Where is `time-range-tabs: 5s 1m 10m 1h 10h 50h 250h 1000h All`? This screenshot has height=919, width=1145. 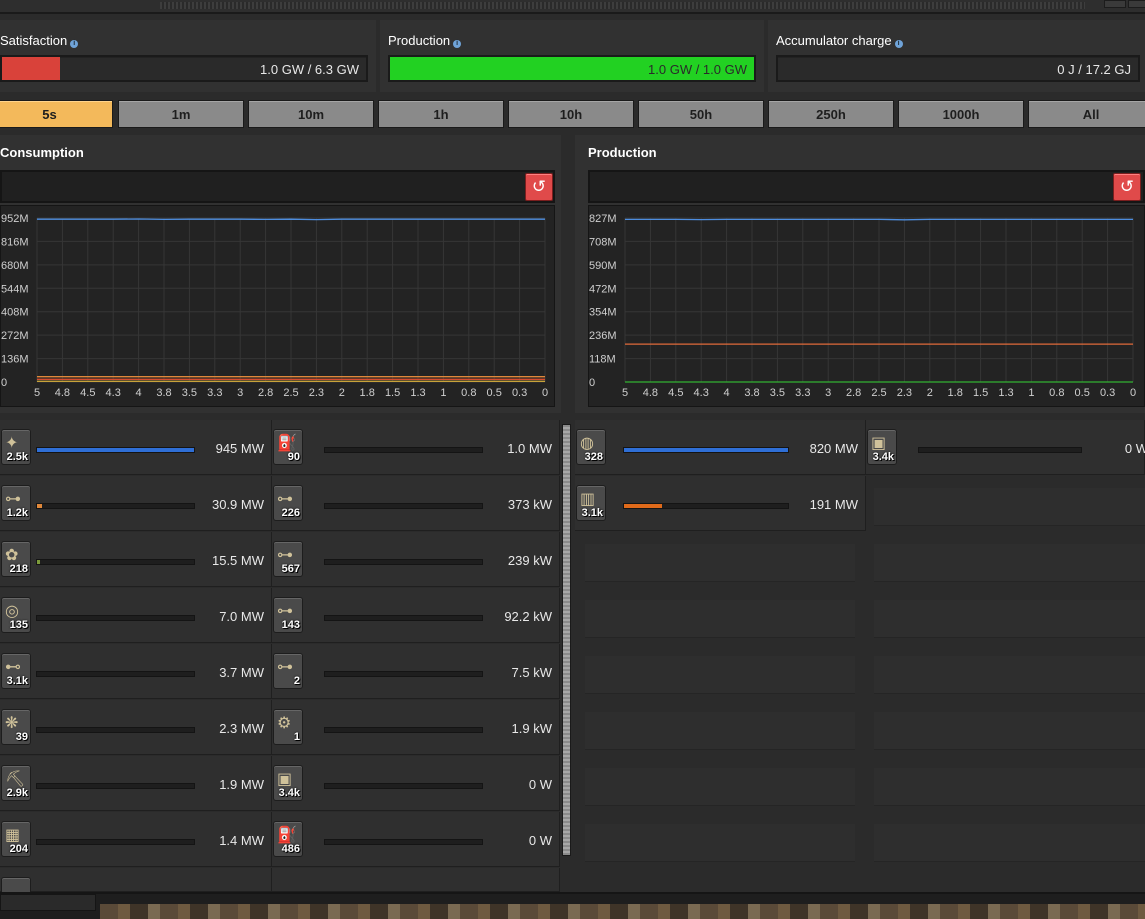
time-range-tabs: 5s 1m 10m 1h 10h 50h 250h 1000h All is located at coordinates (572, 115).